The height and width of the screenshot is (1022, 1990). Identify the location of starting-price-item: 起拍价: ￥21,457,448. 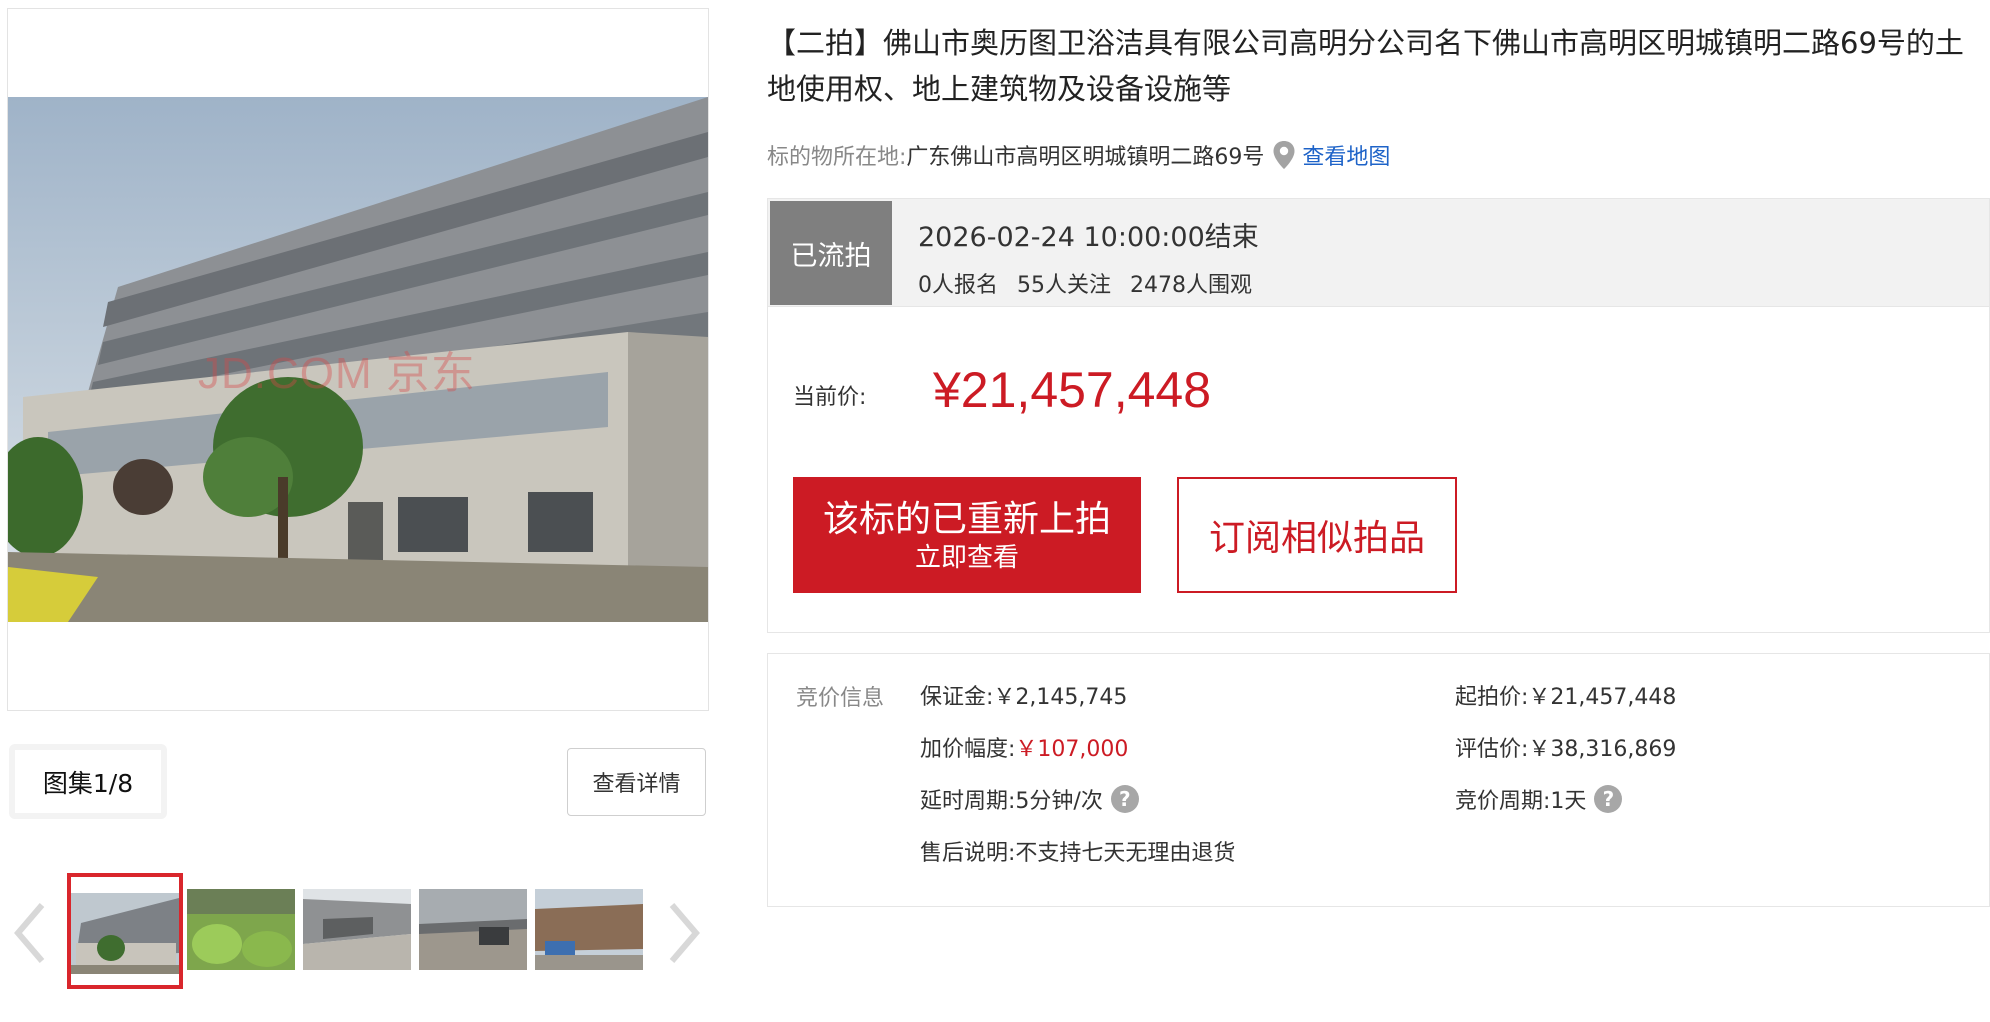
(1565, 695).